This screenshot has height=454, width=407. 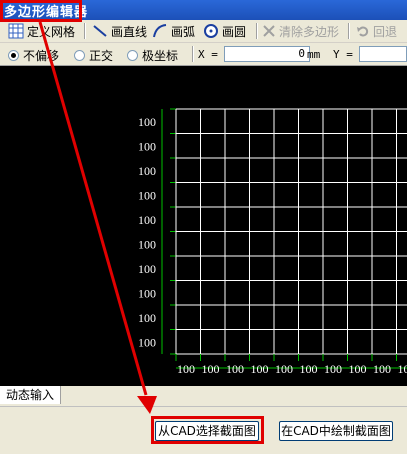 I want to click on draw-arc-button: 画弧, so click(x=173, y=31).